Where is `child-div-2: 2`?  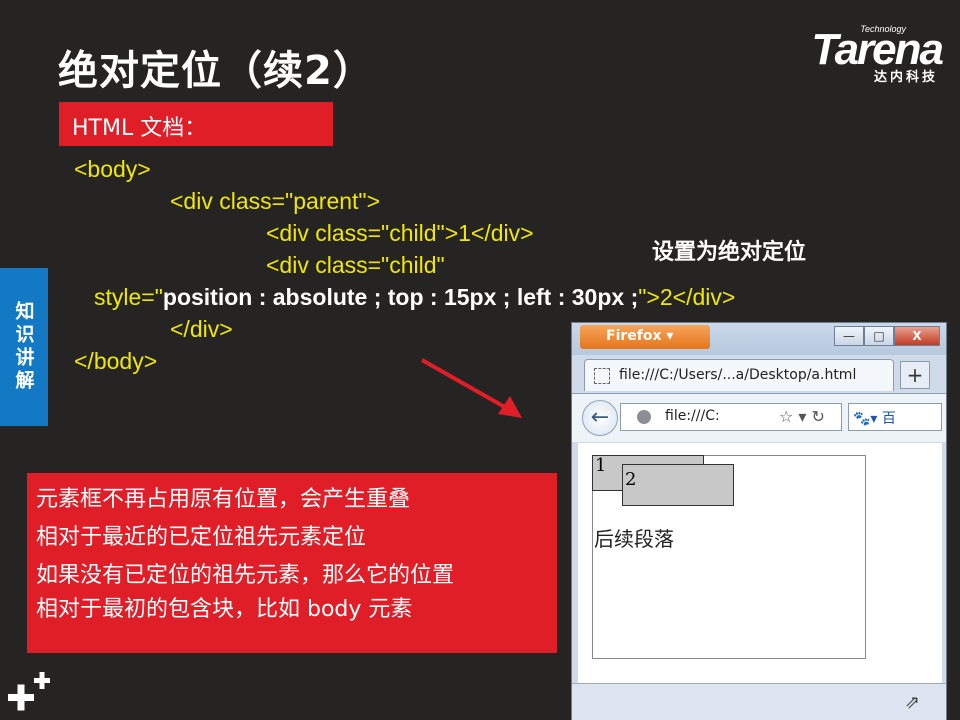
child-div-2: 2 is located at coordinates (678, 485).